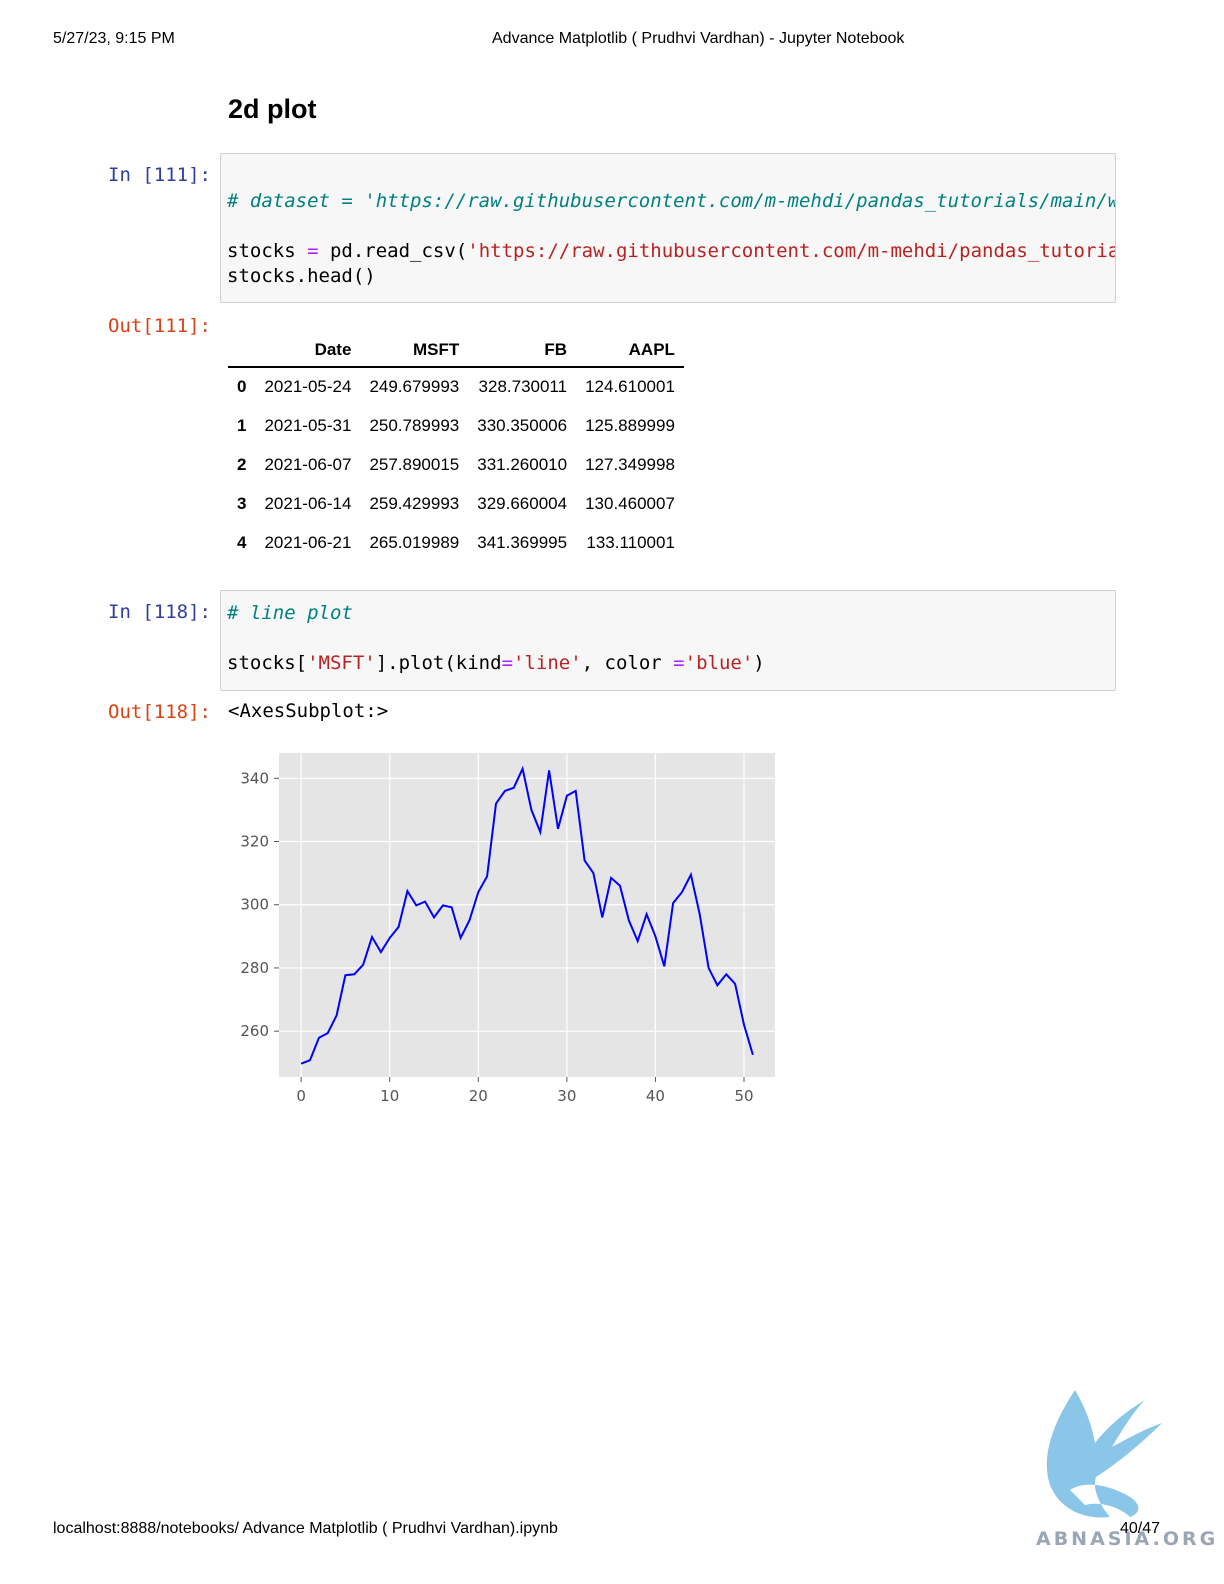 Image resolution: width=1224 pixels, height=1584 pixels. What do you see at coordinates (308, 350) in the screenshot?
I see `column-header: Date` at bounding box center [308, 350].